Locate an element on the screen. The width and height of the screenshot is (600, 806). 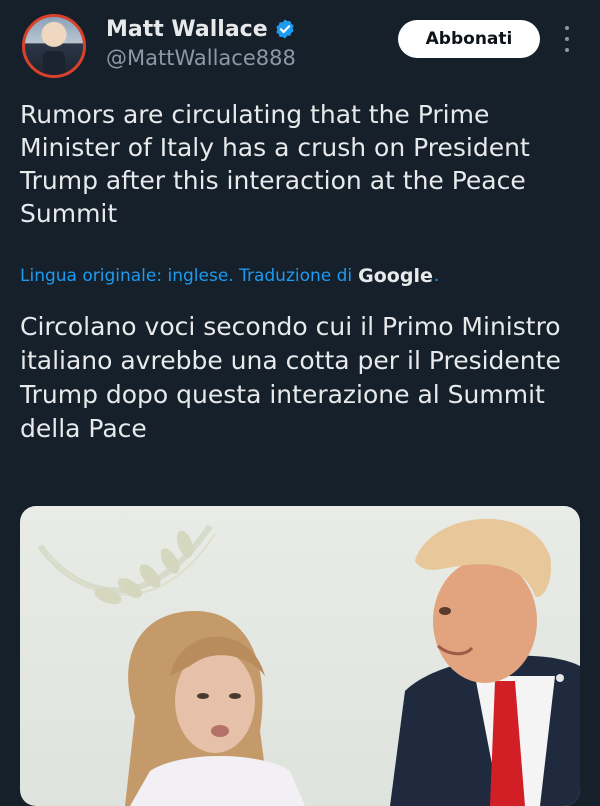
man-figure is located at coordinates (485, 662).